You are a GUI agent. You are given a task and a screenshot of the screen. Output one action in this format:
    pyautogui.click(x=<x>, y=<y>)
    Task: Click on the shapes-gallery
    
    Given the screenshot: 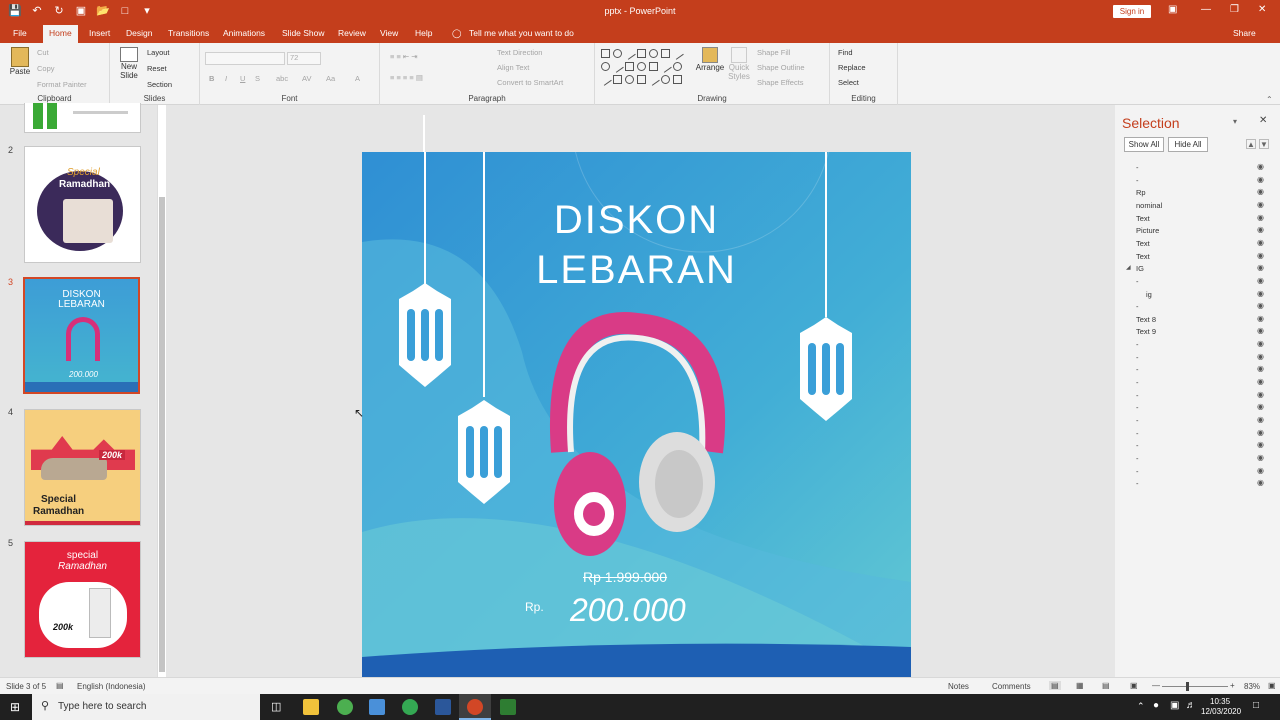 What is the action you would take?
    pyautogui.click(x=645, y=68)
    